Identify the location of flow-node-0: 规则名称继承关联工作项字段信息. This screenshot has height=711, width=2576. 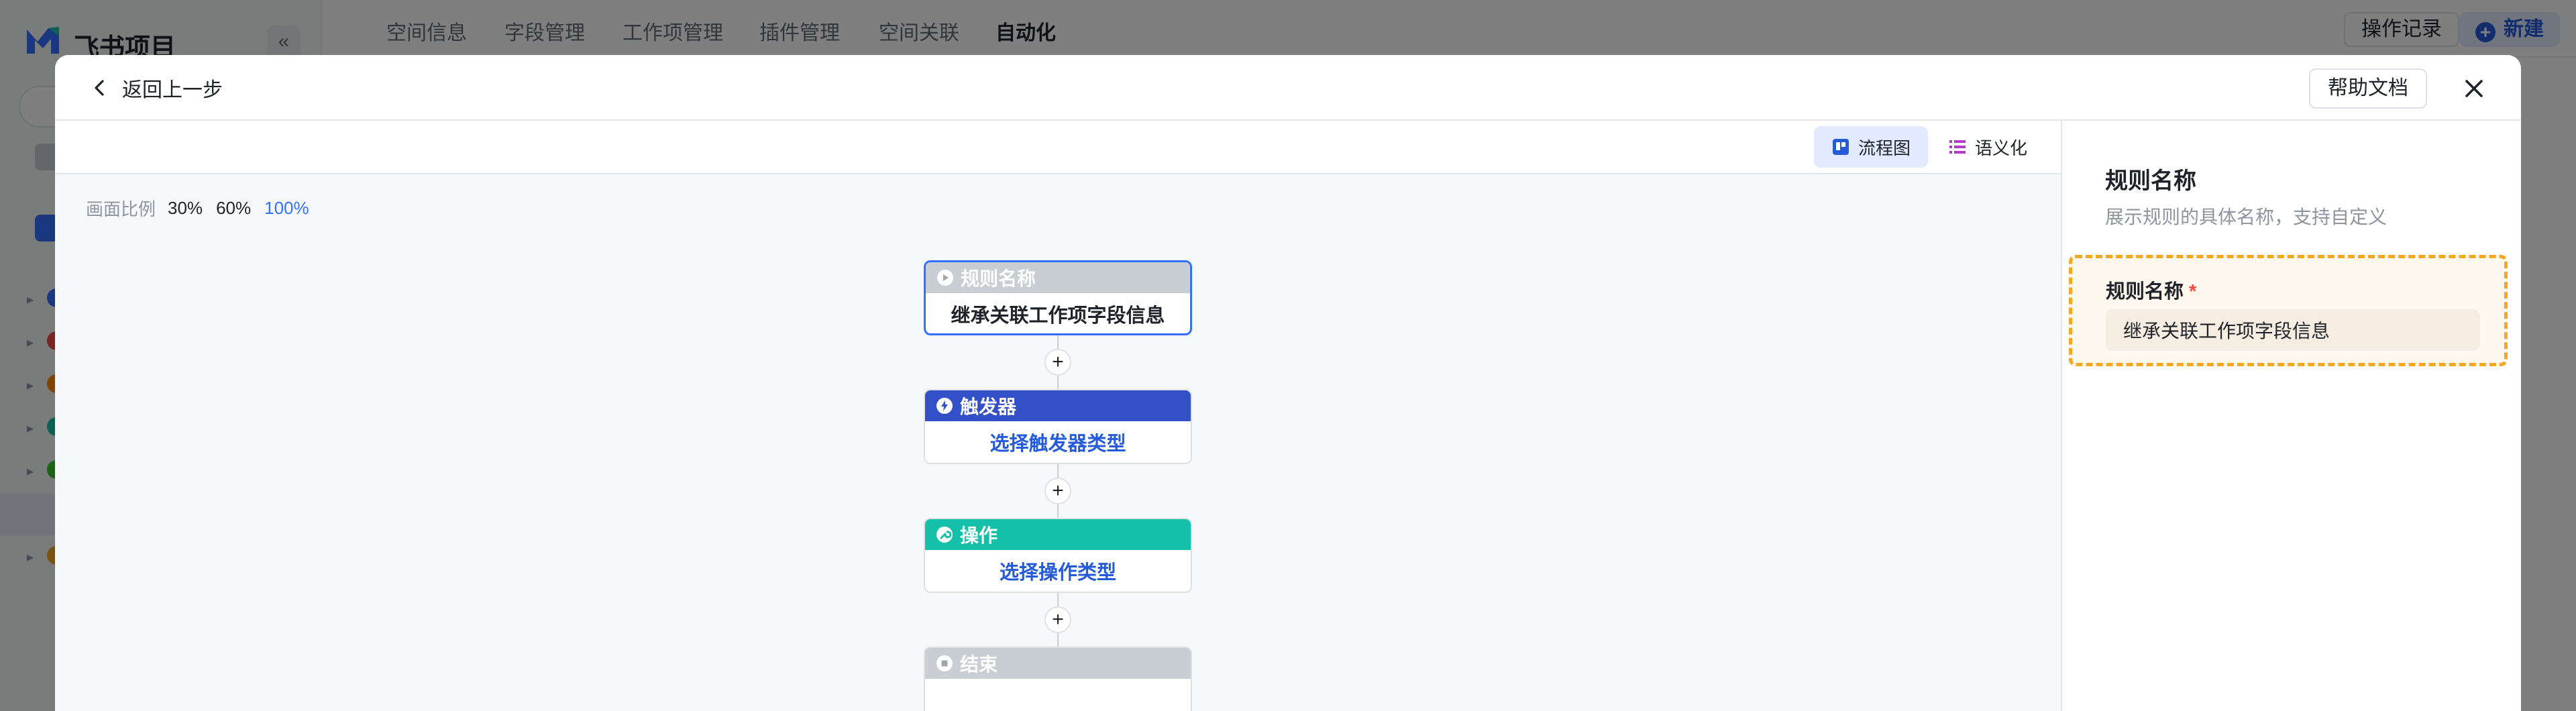
(1058, 298).